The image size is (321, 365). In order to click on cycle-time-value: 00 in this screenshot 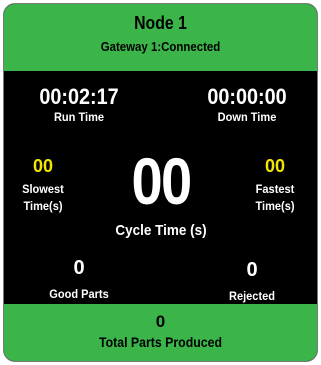, I will do `click(161, 181)`.